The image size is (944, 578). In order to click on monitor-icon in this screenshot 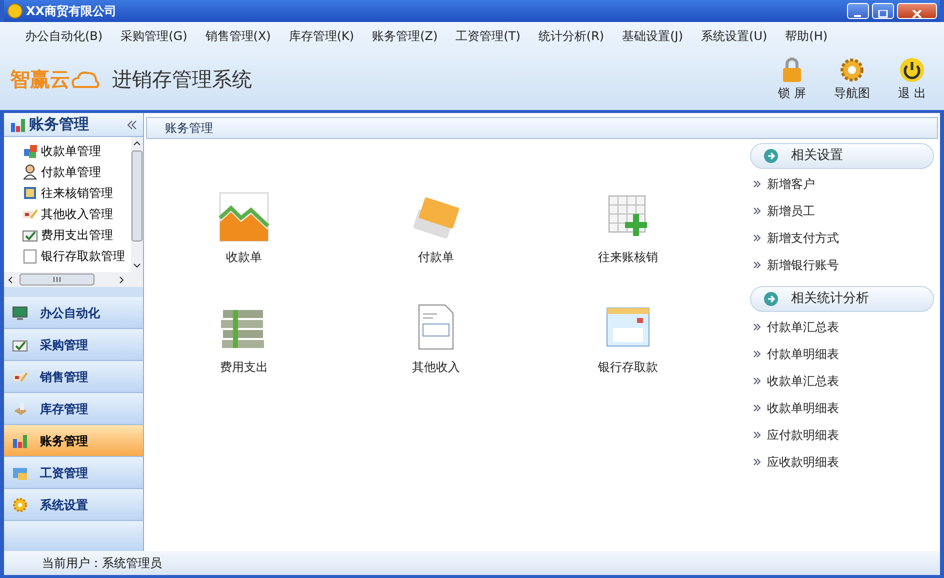, I will do `click(20, 312)`.